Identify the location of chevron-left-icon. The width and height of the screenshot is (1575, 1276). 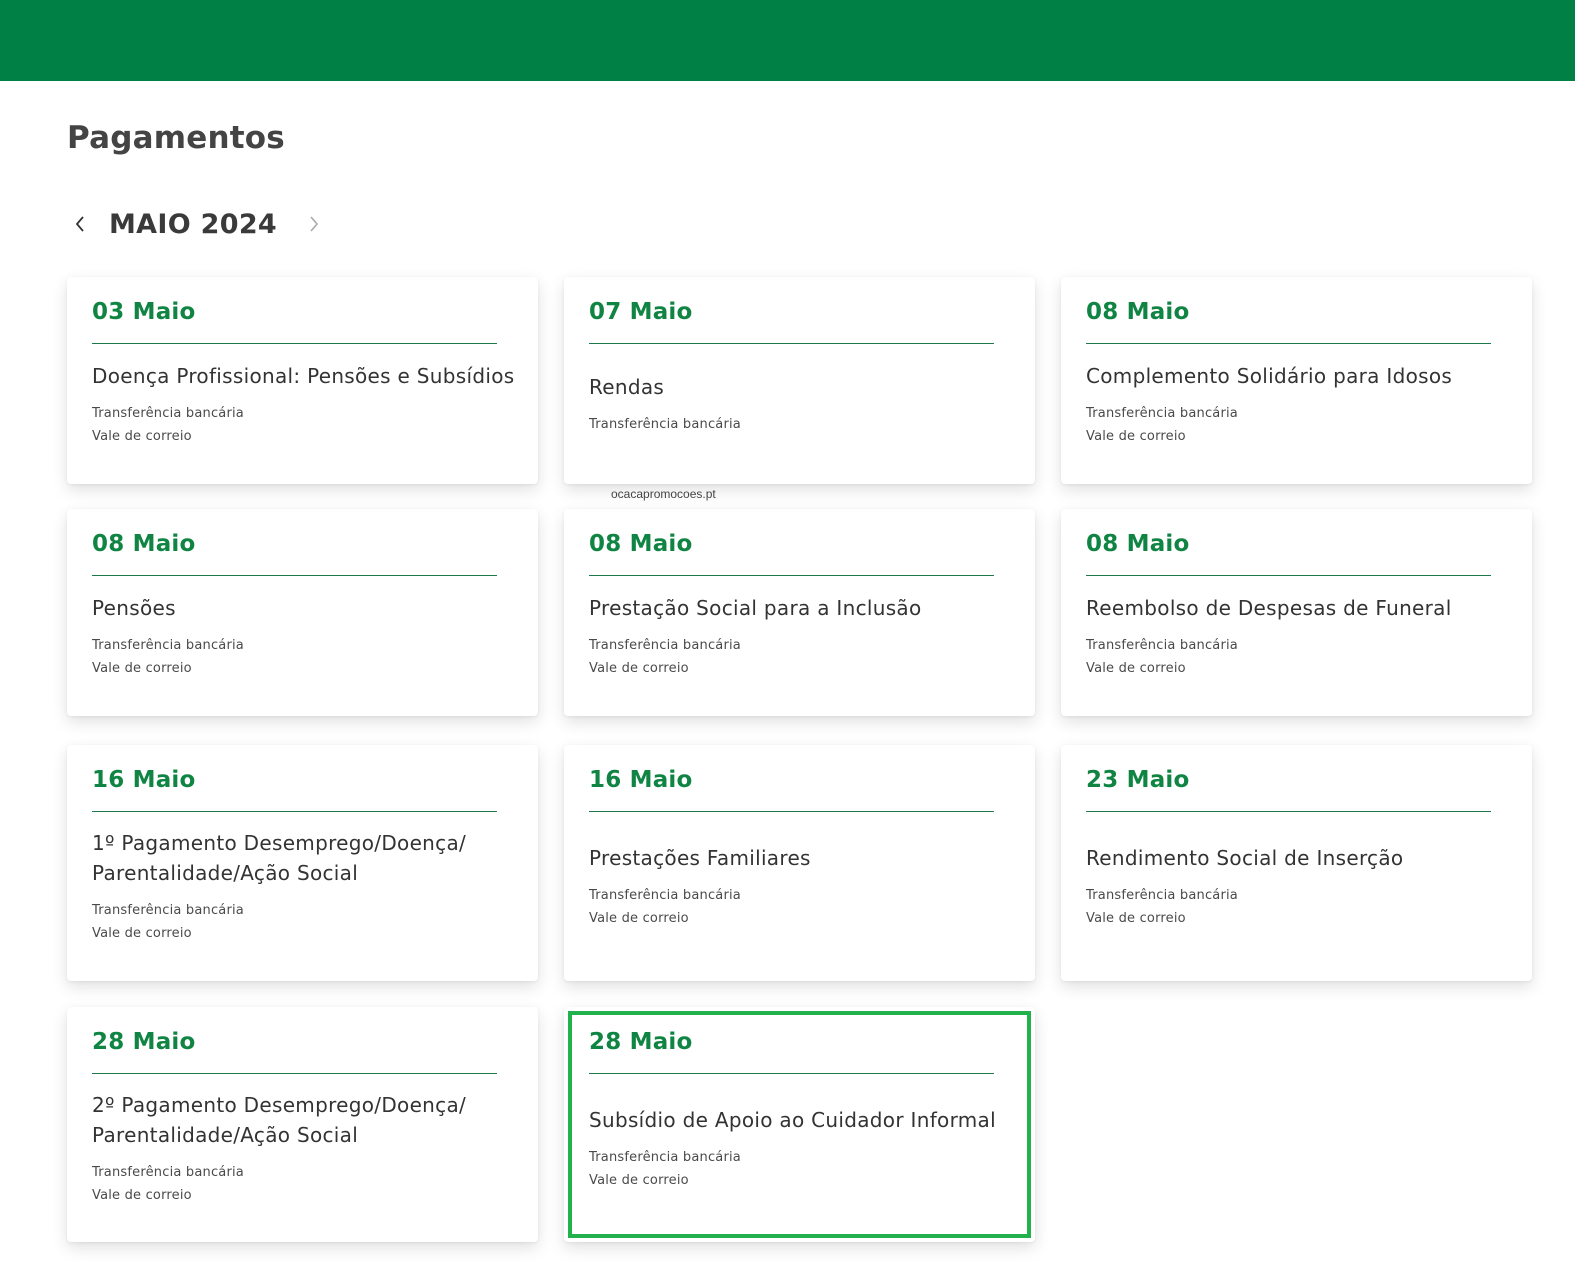
(79, 224).